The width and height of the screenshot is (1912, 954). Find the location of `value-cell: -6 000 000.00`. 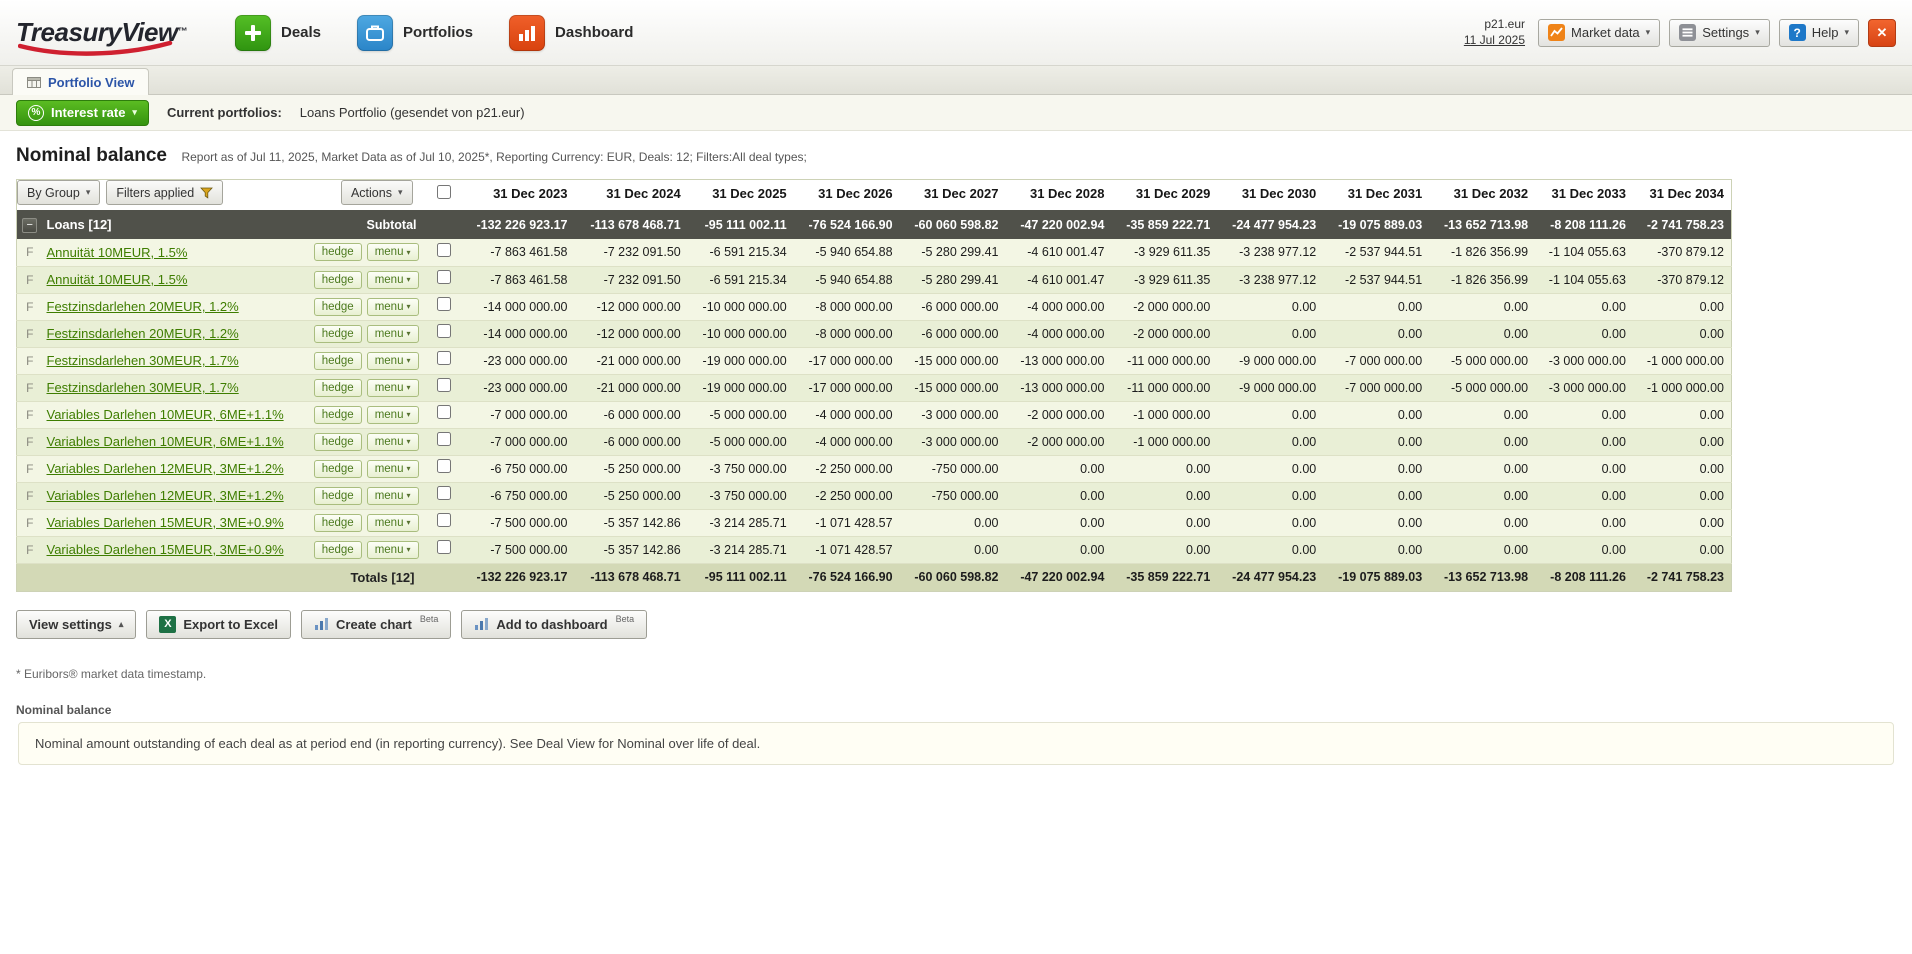

value-cell: -6 000 000.00 is located at coordinates (642, 441).